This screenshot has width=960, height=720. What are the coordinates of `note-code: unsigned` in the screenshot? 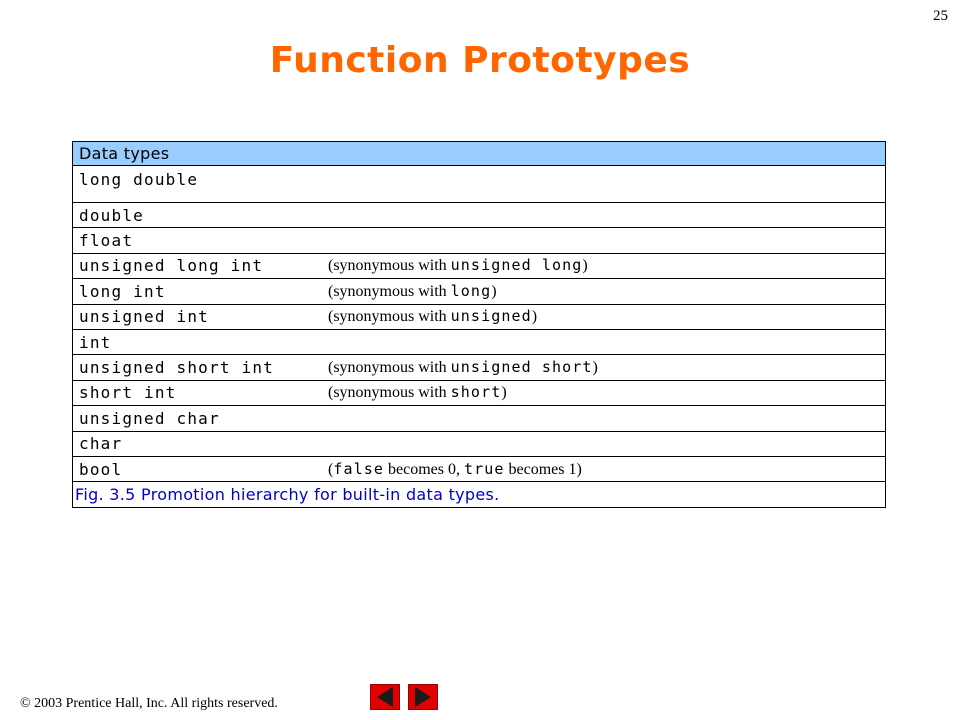 It's located at (491, 316).